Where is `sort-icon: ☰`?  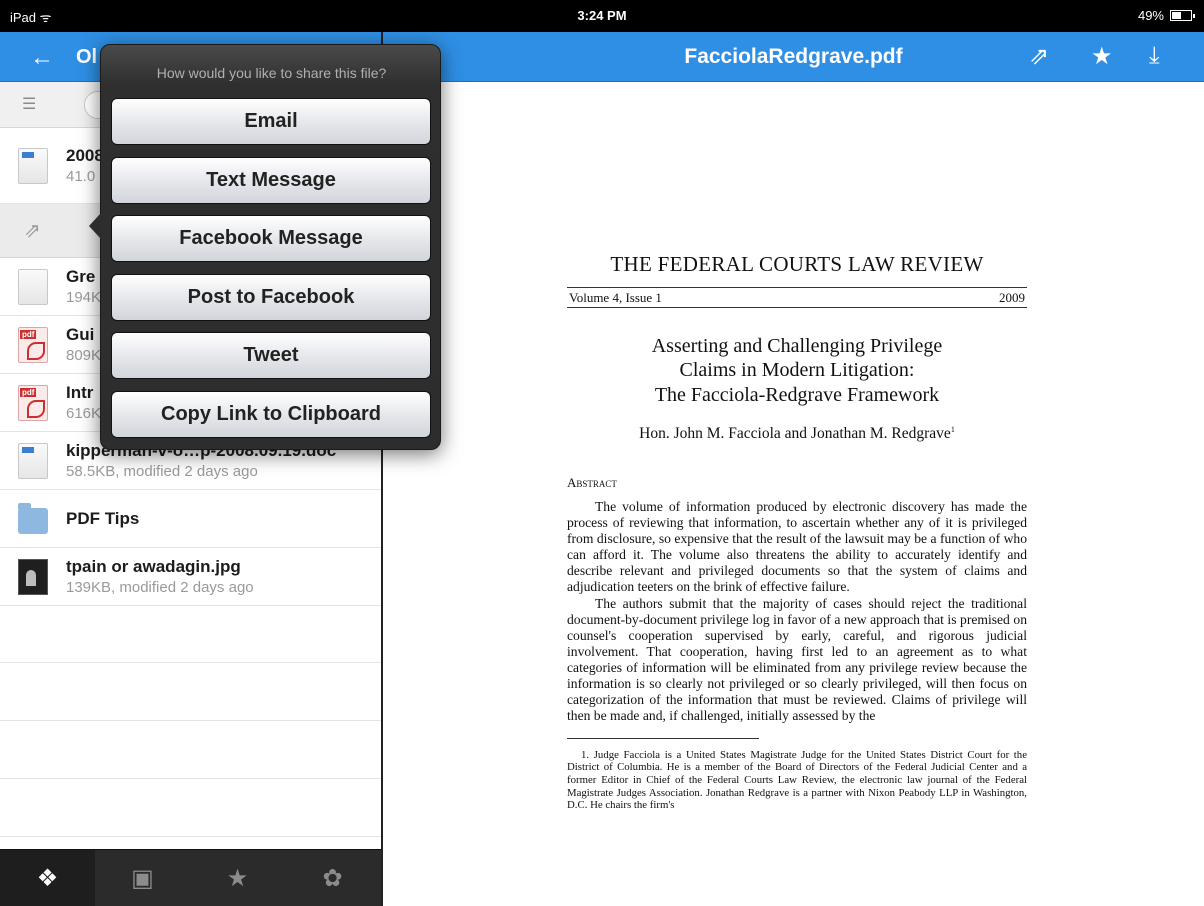 sort-icon: ☰ is located at coordinates (29, 104).